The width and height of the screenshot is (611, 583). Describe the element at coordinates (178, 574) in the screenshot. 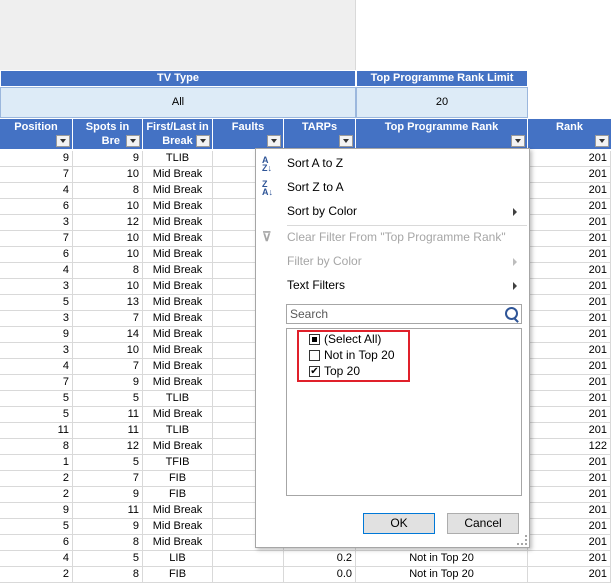

I see `cell-first-last: FIB` at that location.